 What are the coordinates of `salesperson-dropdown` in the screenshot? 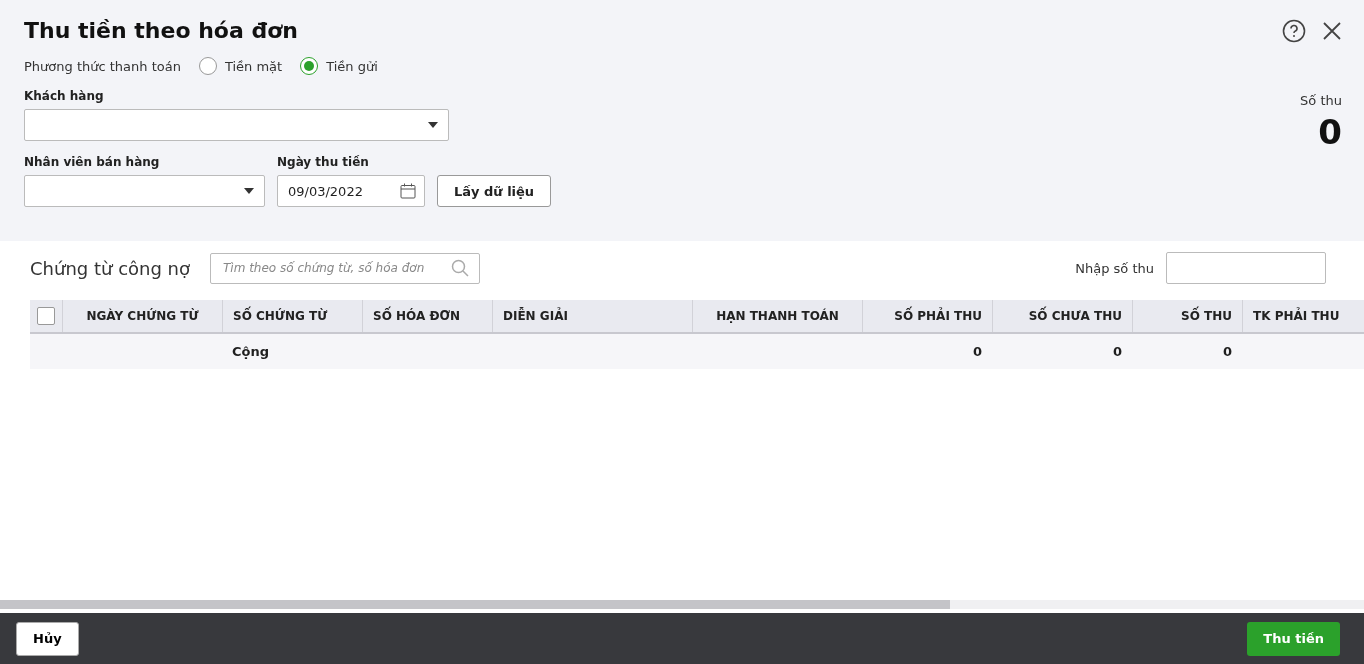 It's located at (144, 191).